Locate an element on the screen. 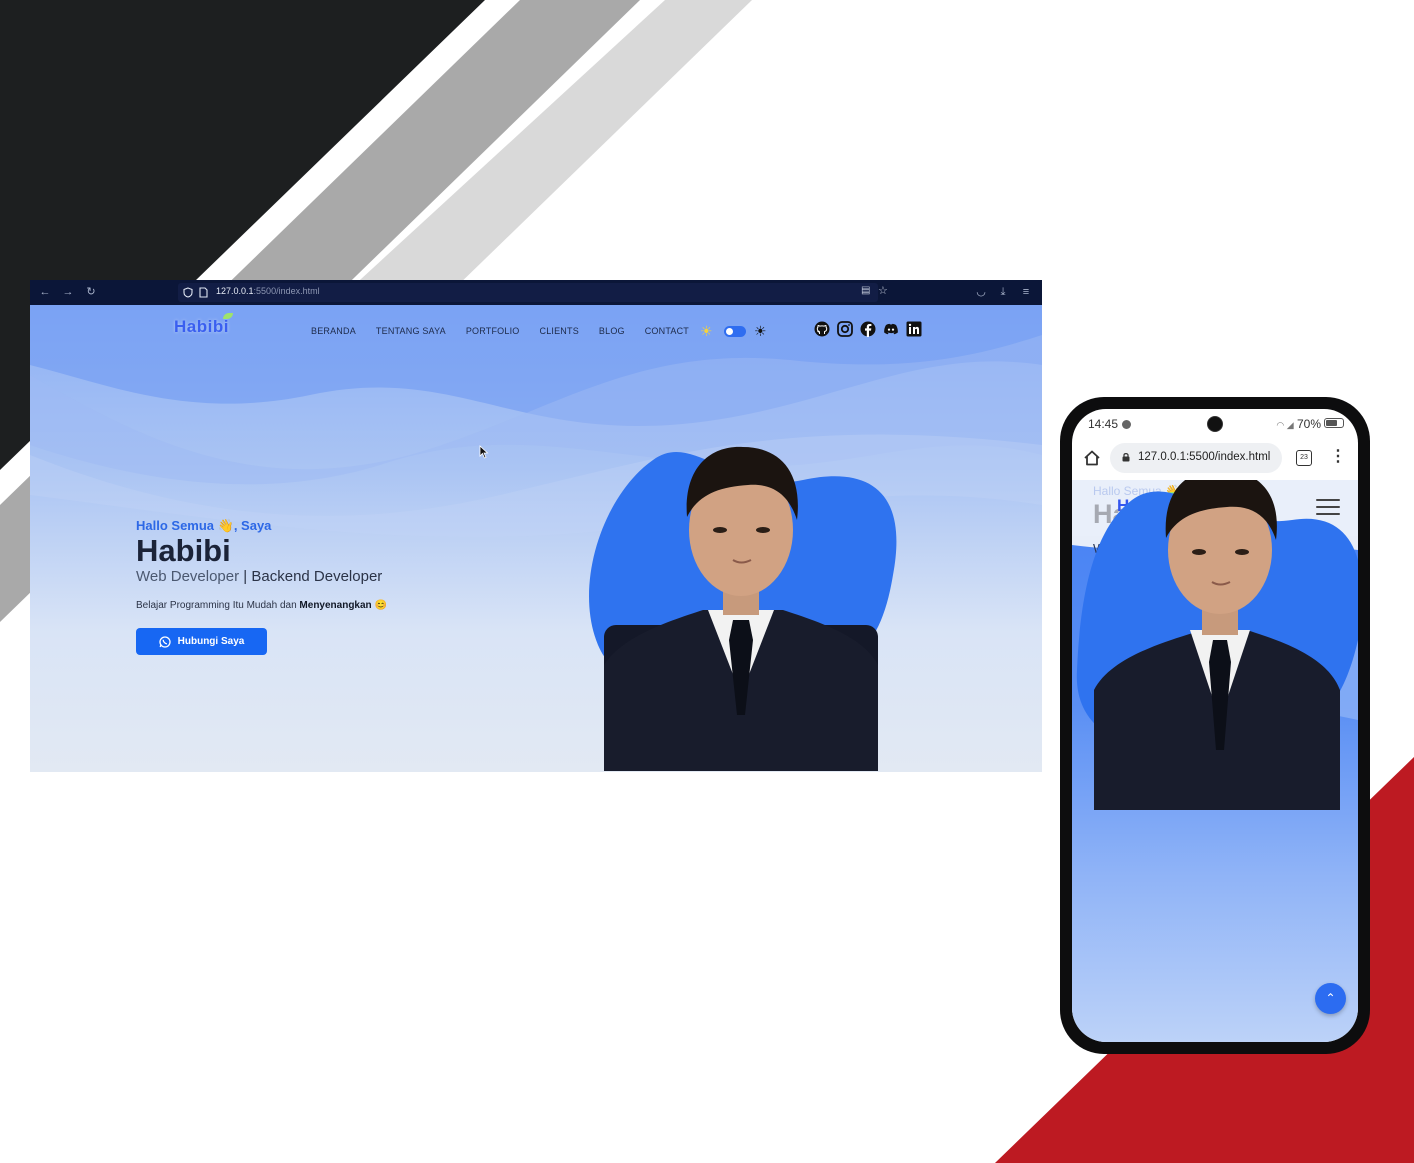  mobile-address-bar: 127.0.0.1:5500/index.html is located at coordinates (1196, 458).